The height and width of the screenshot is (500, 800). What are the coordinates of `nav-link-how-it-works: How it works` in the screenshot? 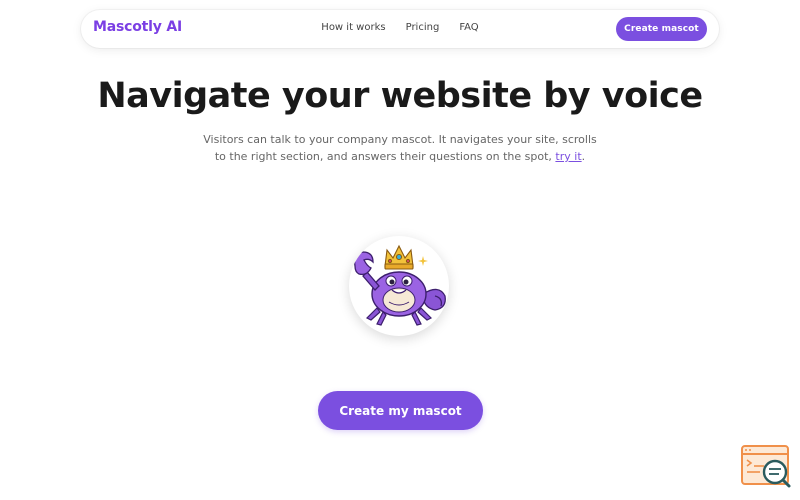 It's located at (353, 27).